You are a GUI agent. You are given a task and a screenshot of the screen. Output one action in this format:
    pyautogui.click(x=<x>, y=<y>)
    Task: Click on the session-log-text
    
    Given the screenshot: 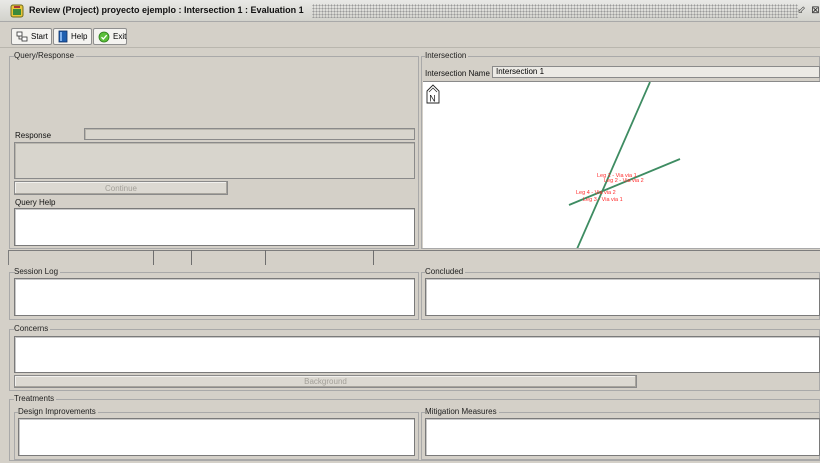 What is the action you would take?
    pyautogui.click(x=214, y=297)
    